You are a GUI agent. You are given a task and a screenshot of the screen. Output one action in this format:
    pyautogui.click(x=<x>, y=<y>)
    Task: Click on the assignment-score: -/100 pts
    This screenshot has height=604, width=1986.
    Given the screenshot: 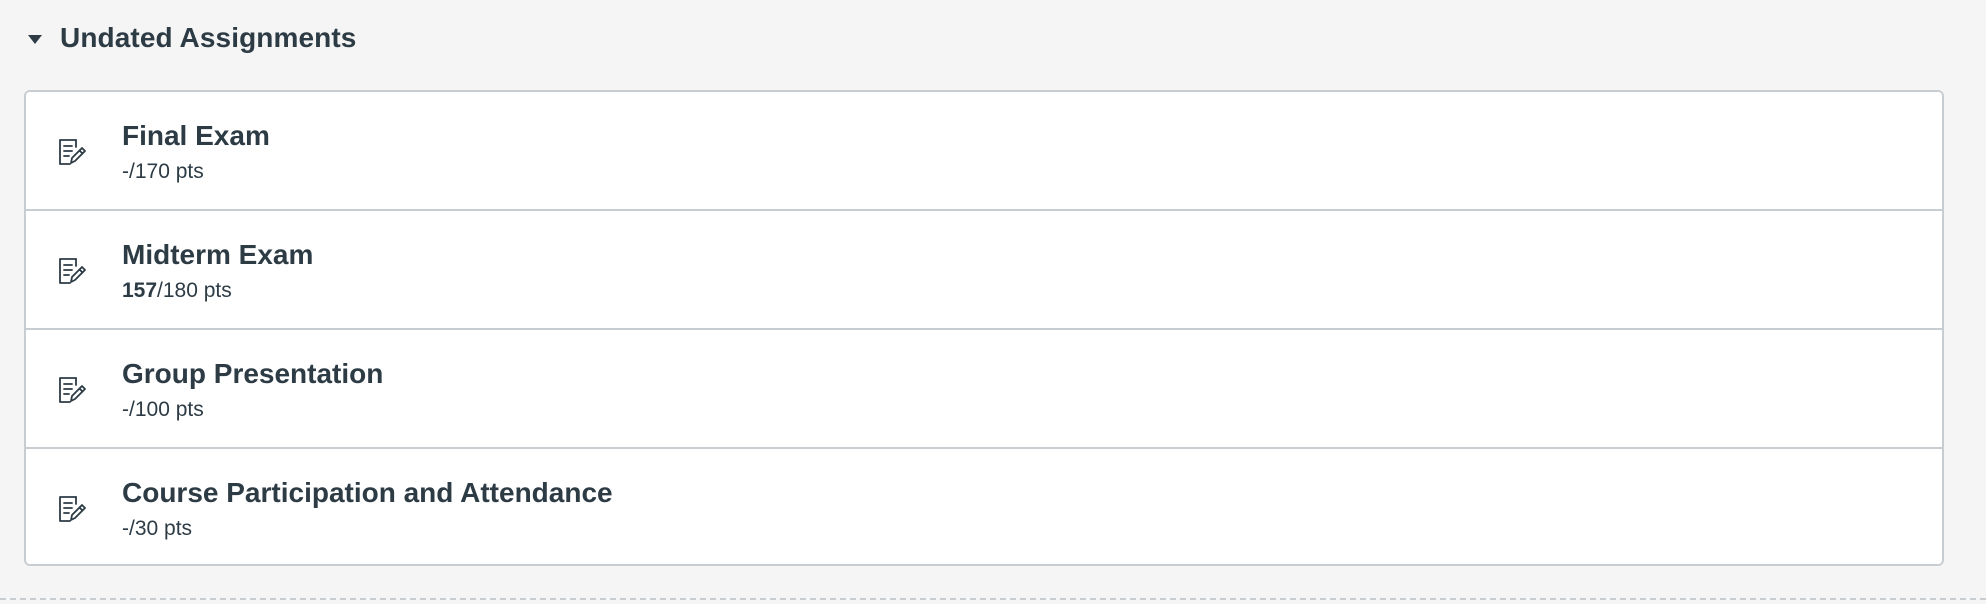 What is the action you would take?
    pyautogui.click(x=163, y=410)
    